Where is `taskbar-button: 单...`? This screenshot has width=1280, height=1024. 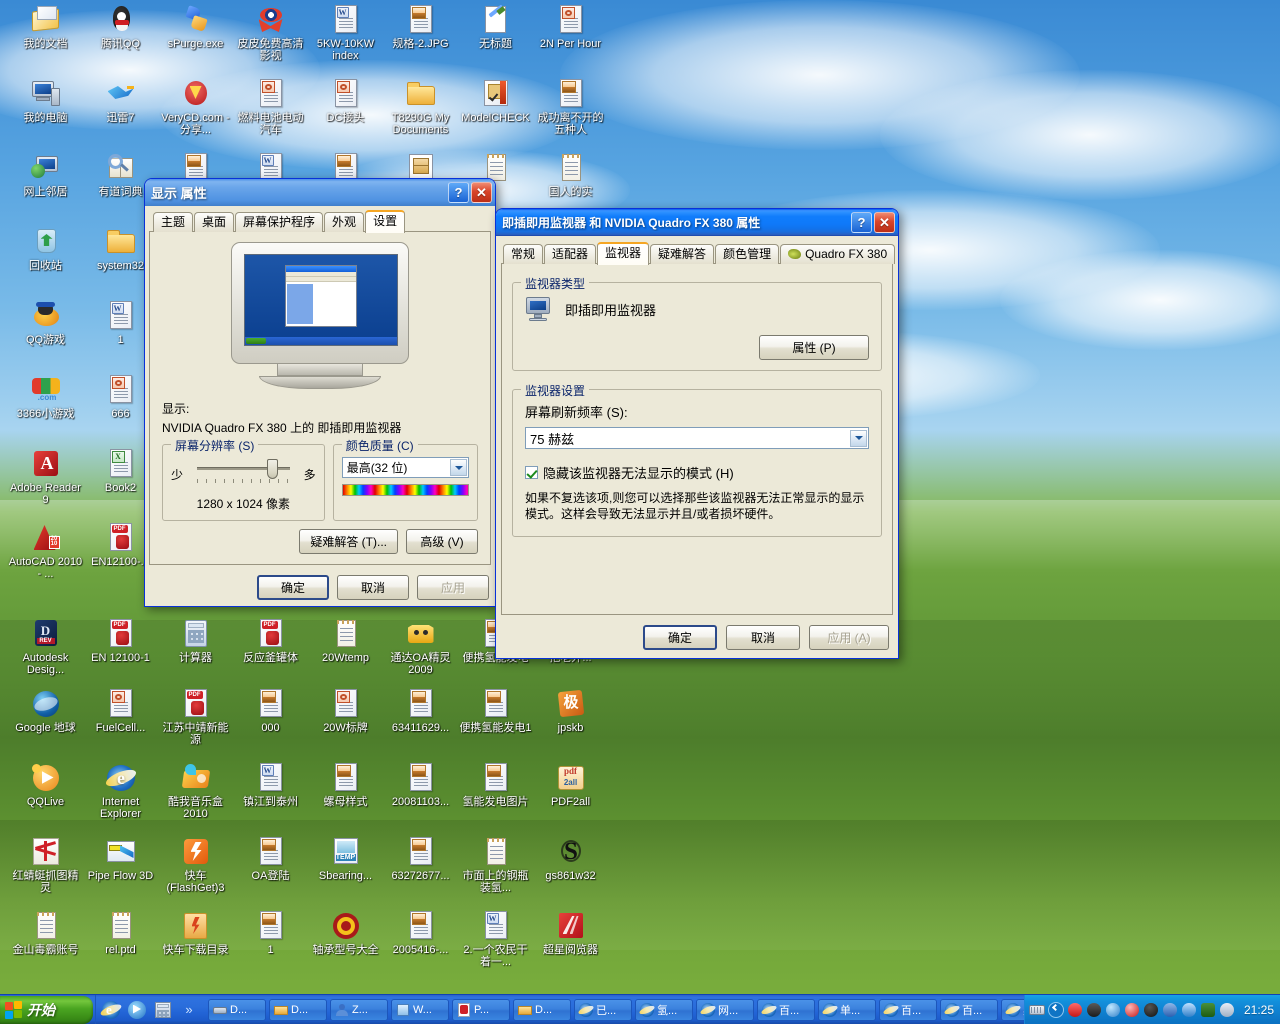 taskbar-button: 单... is located at coordinates (847, 1009).